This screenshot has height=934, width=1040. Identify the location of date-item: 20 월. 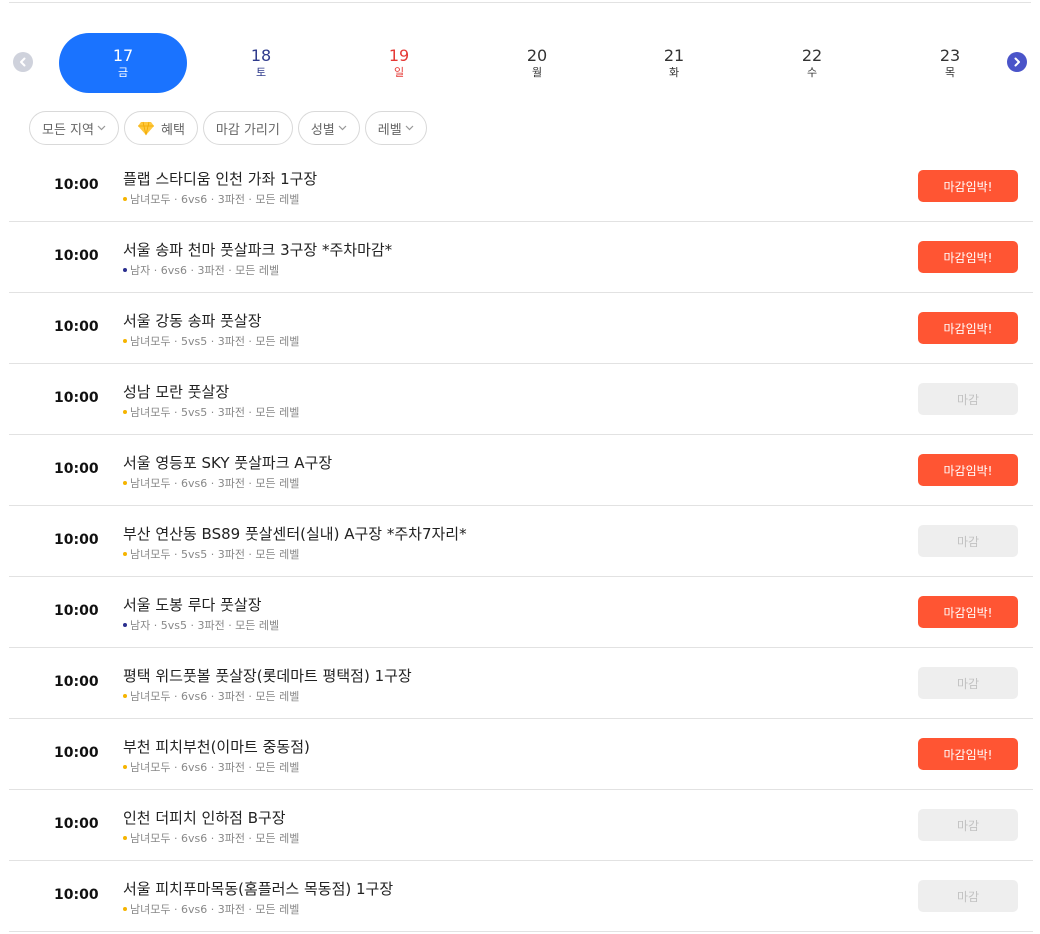
(537, 63).